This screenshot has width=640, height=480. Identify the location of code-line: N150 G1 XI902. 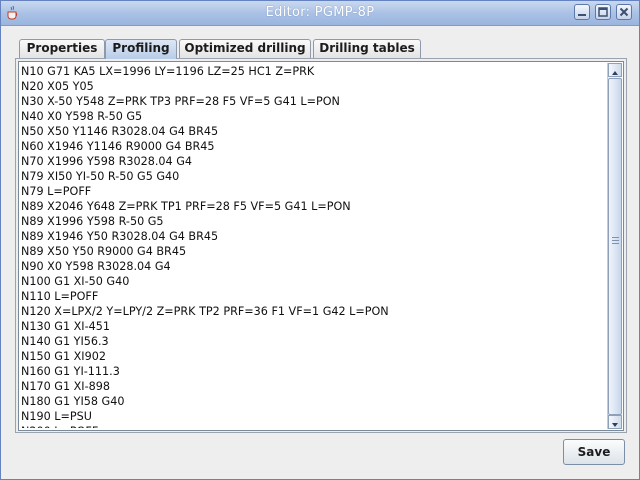
(63, 356).